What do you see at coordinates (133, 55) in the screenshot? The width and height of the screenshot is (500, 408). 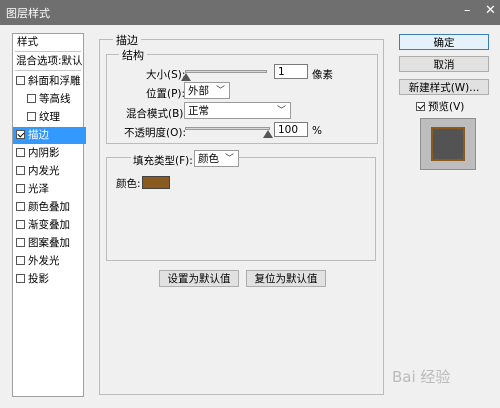 I see `structure-group-title: 结构` at bounding box center [133, 55].